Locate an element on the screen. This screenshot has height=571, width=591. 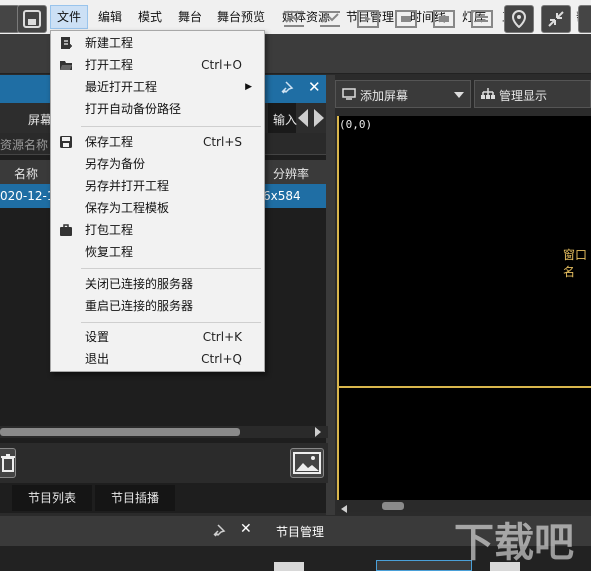
watermark-logo: 下载吧 is located at coordinates (519, 538).